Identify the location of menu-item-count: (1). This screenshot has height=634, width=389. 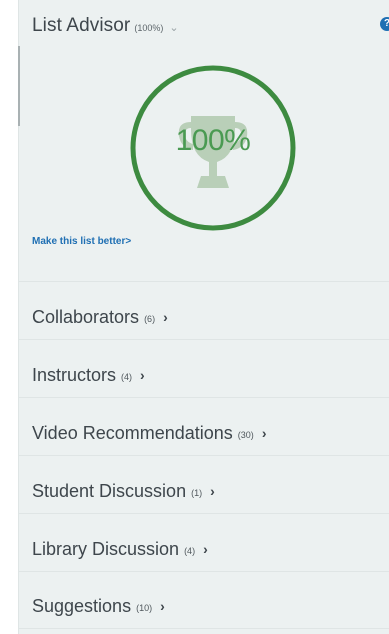
(197, 493).